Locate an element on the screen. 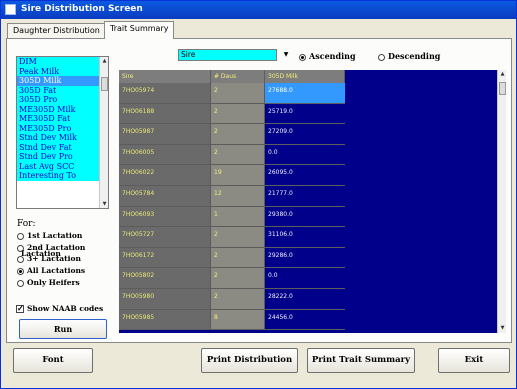  sire-cell: 7HO05985 is located at coordinates (165, 320).